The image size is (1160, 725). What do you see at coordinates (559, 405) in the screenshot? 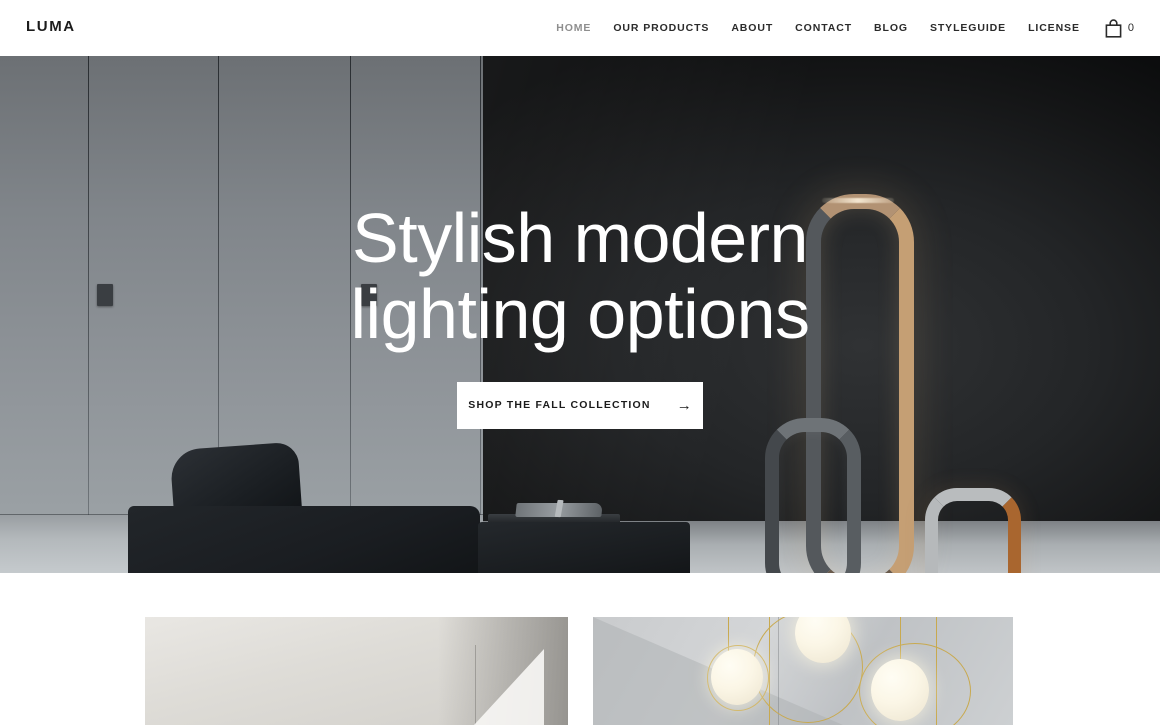
I see `shop-collection-label: SHOP THE FALL COLLECTION` at bounding box center [559, 405].